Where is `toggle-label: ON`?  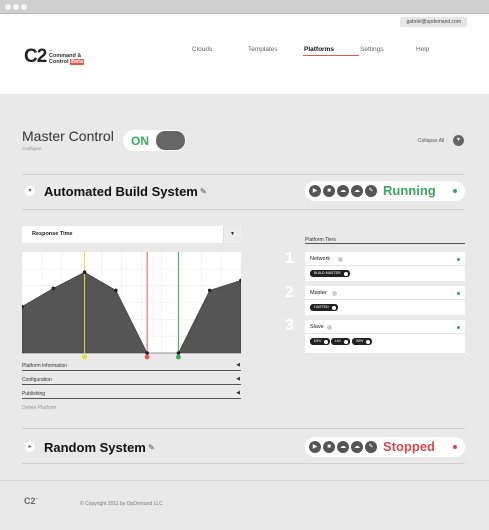
toggle-label: ON is located at coordinates (140, 141).